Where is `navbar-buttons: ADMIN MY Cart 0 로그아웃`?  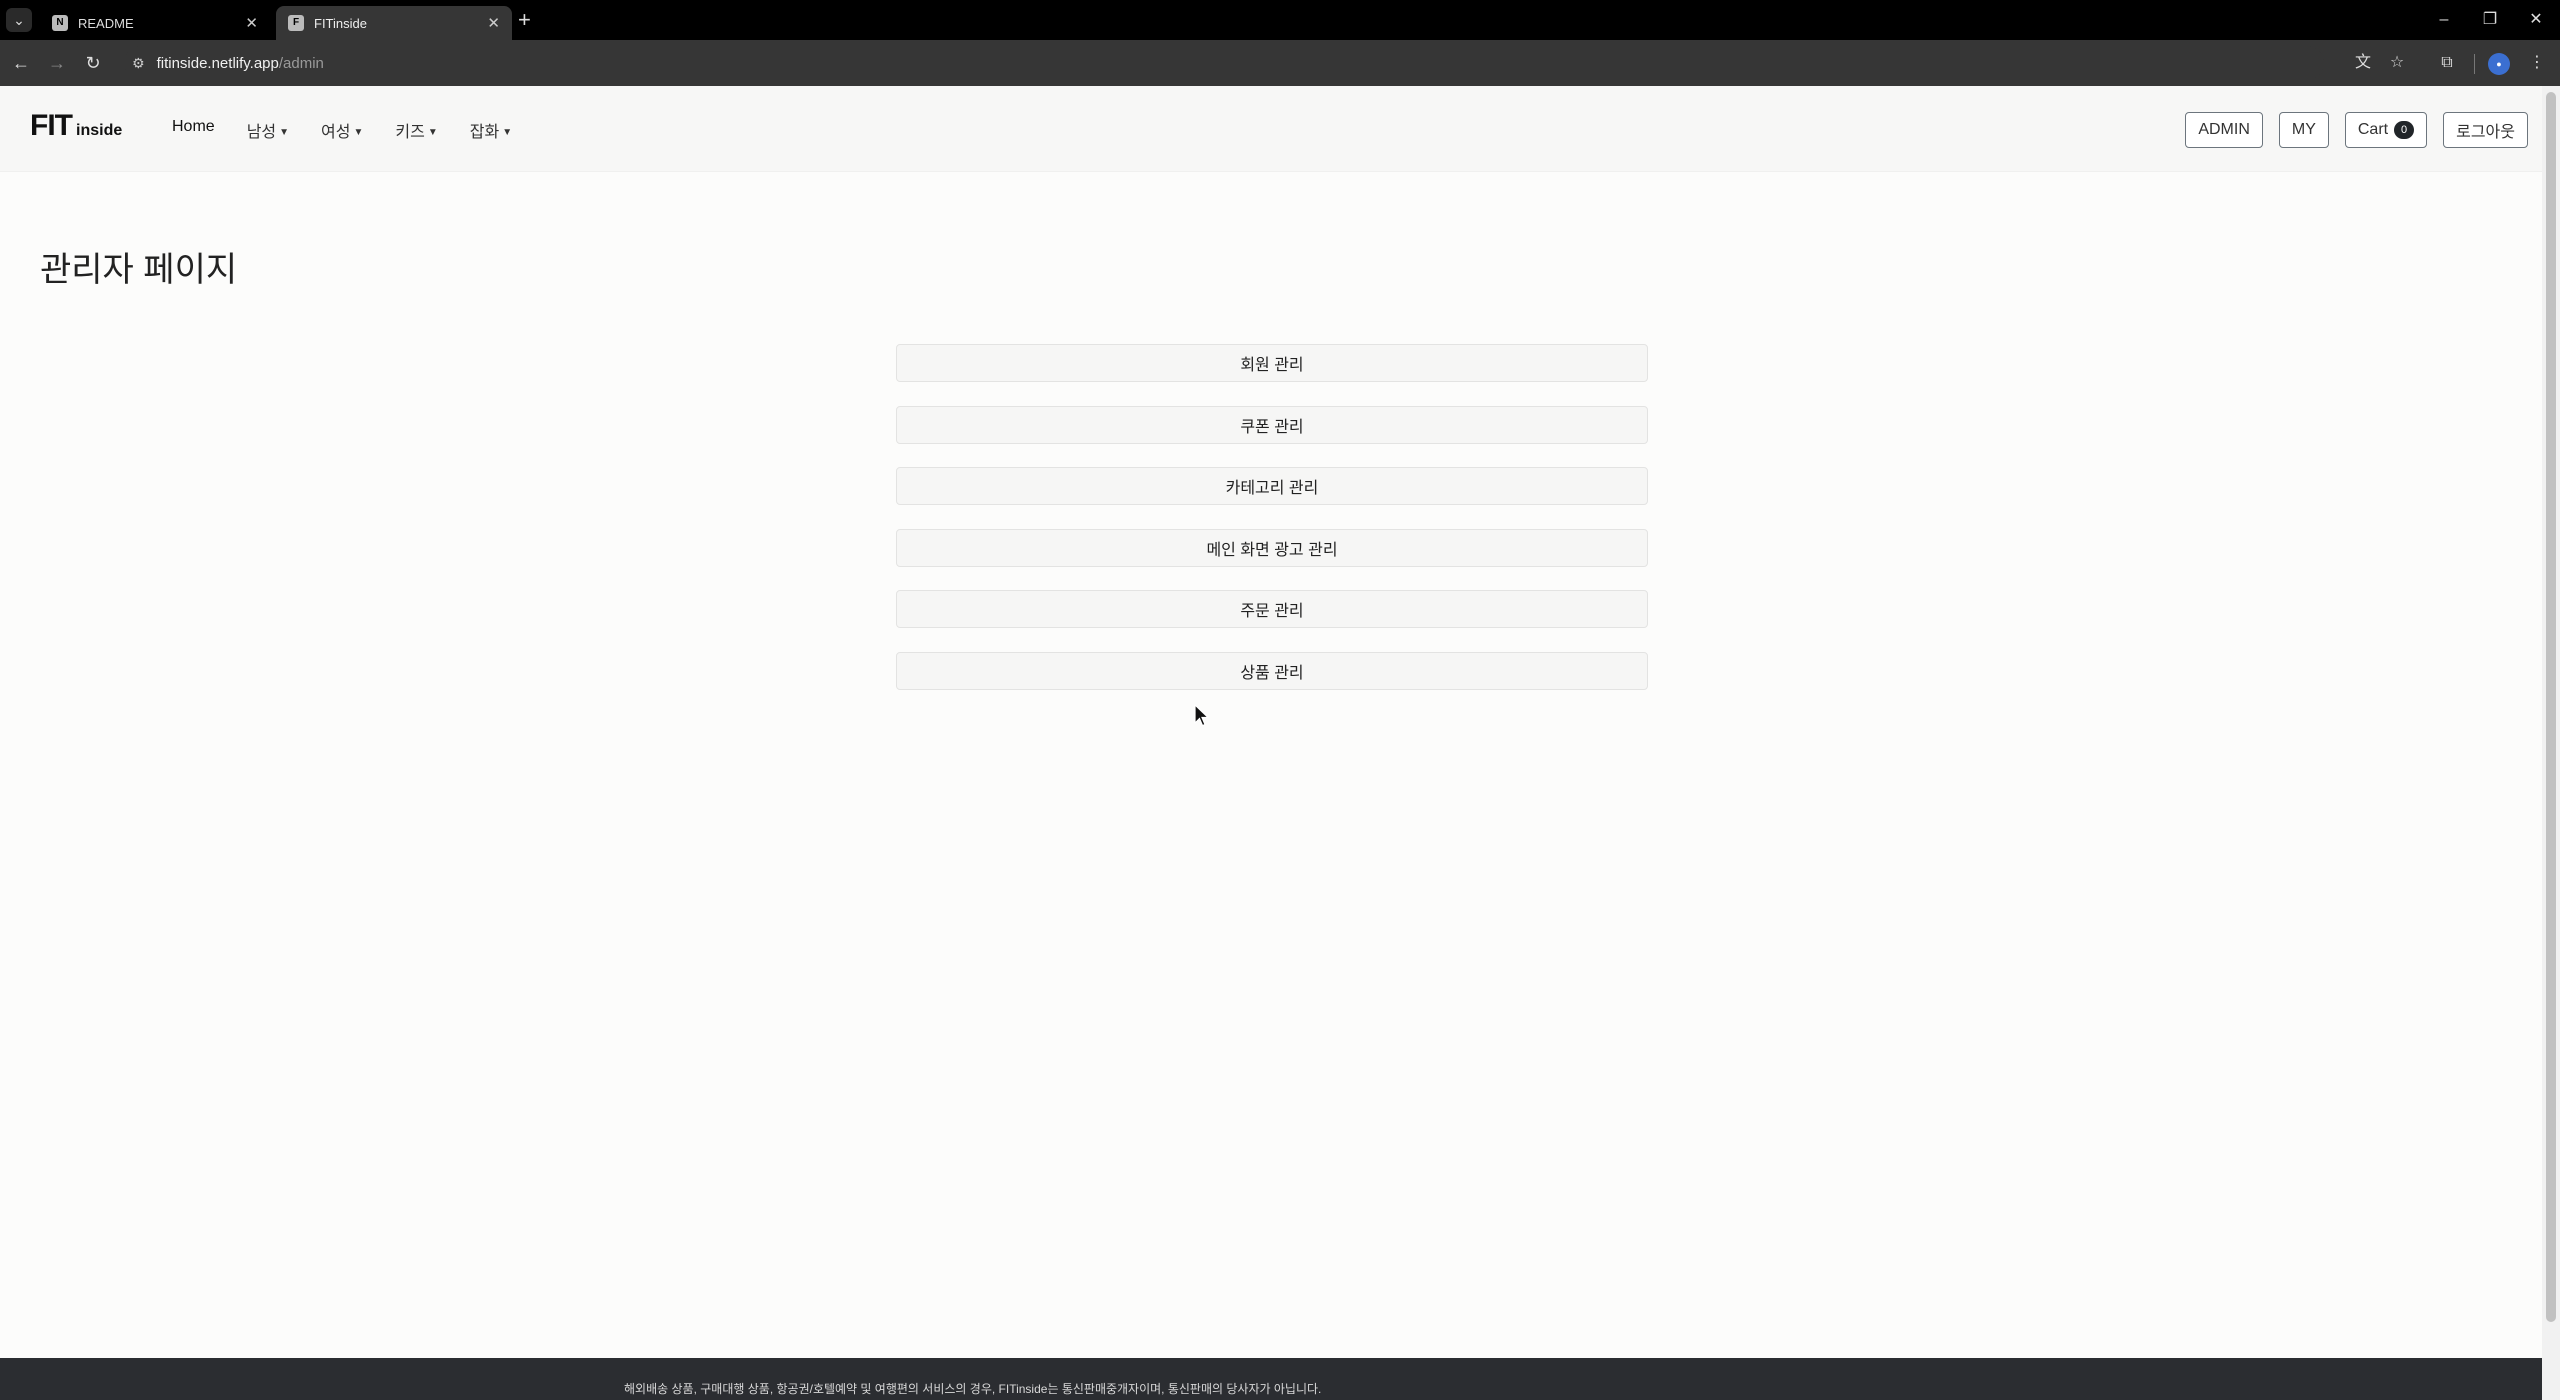 navbar-buttons: ADMIN MY Cart 0 로그아웃 is located at coordinates (2356, 130).